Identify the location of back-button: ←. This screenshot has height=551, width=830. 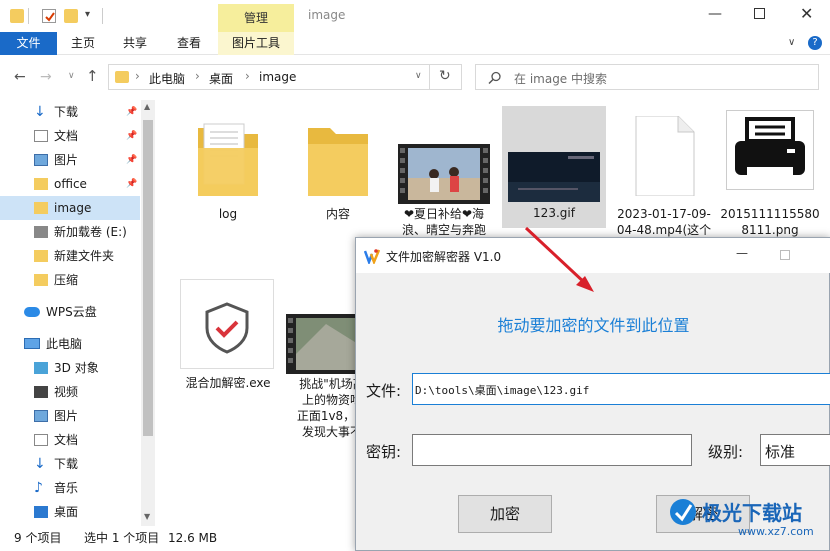
(20, 77).